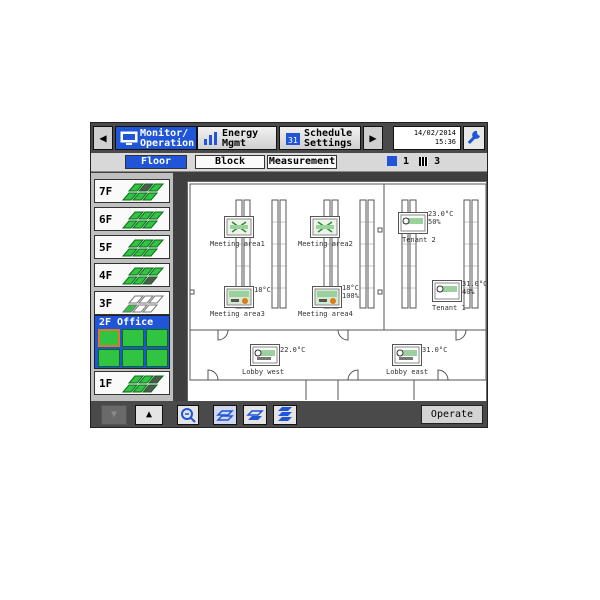  I want to click on floor-block-grid, so click(133, 348).